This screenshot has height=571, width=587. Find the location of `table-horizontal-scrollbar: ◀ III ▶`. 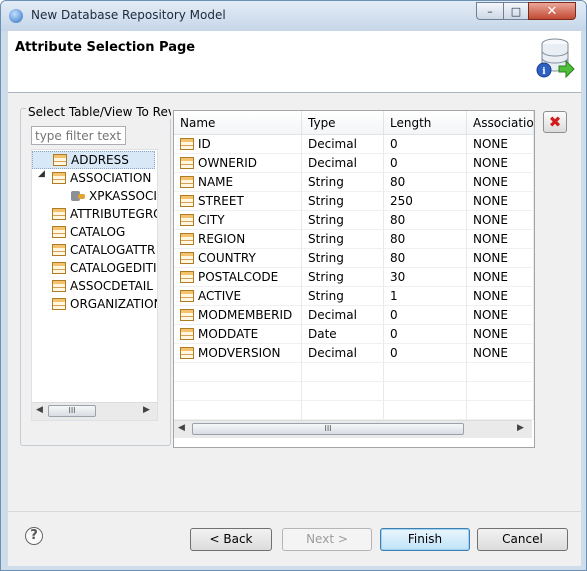

table-horizontal-scrollbar: ◀ III ▶ is located at coordinates (353, 429).